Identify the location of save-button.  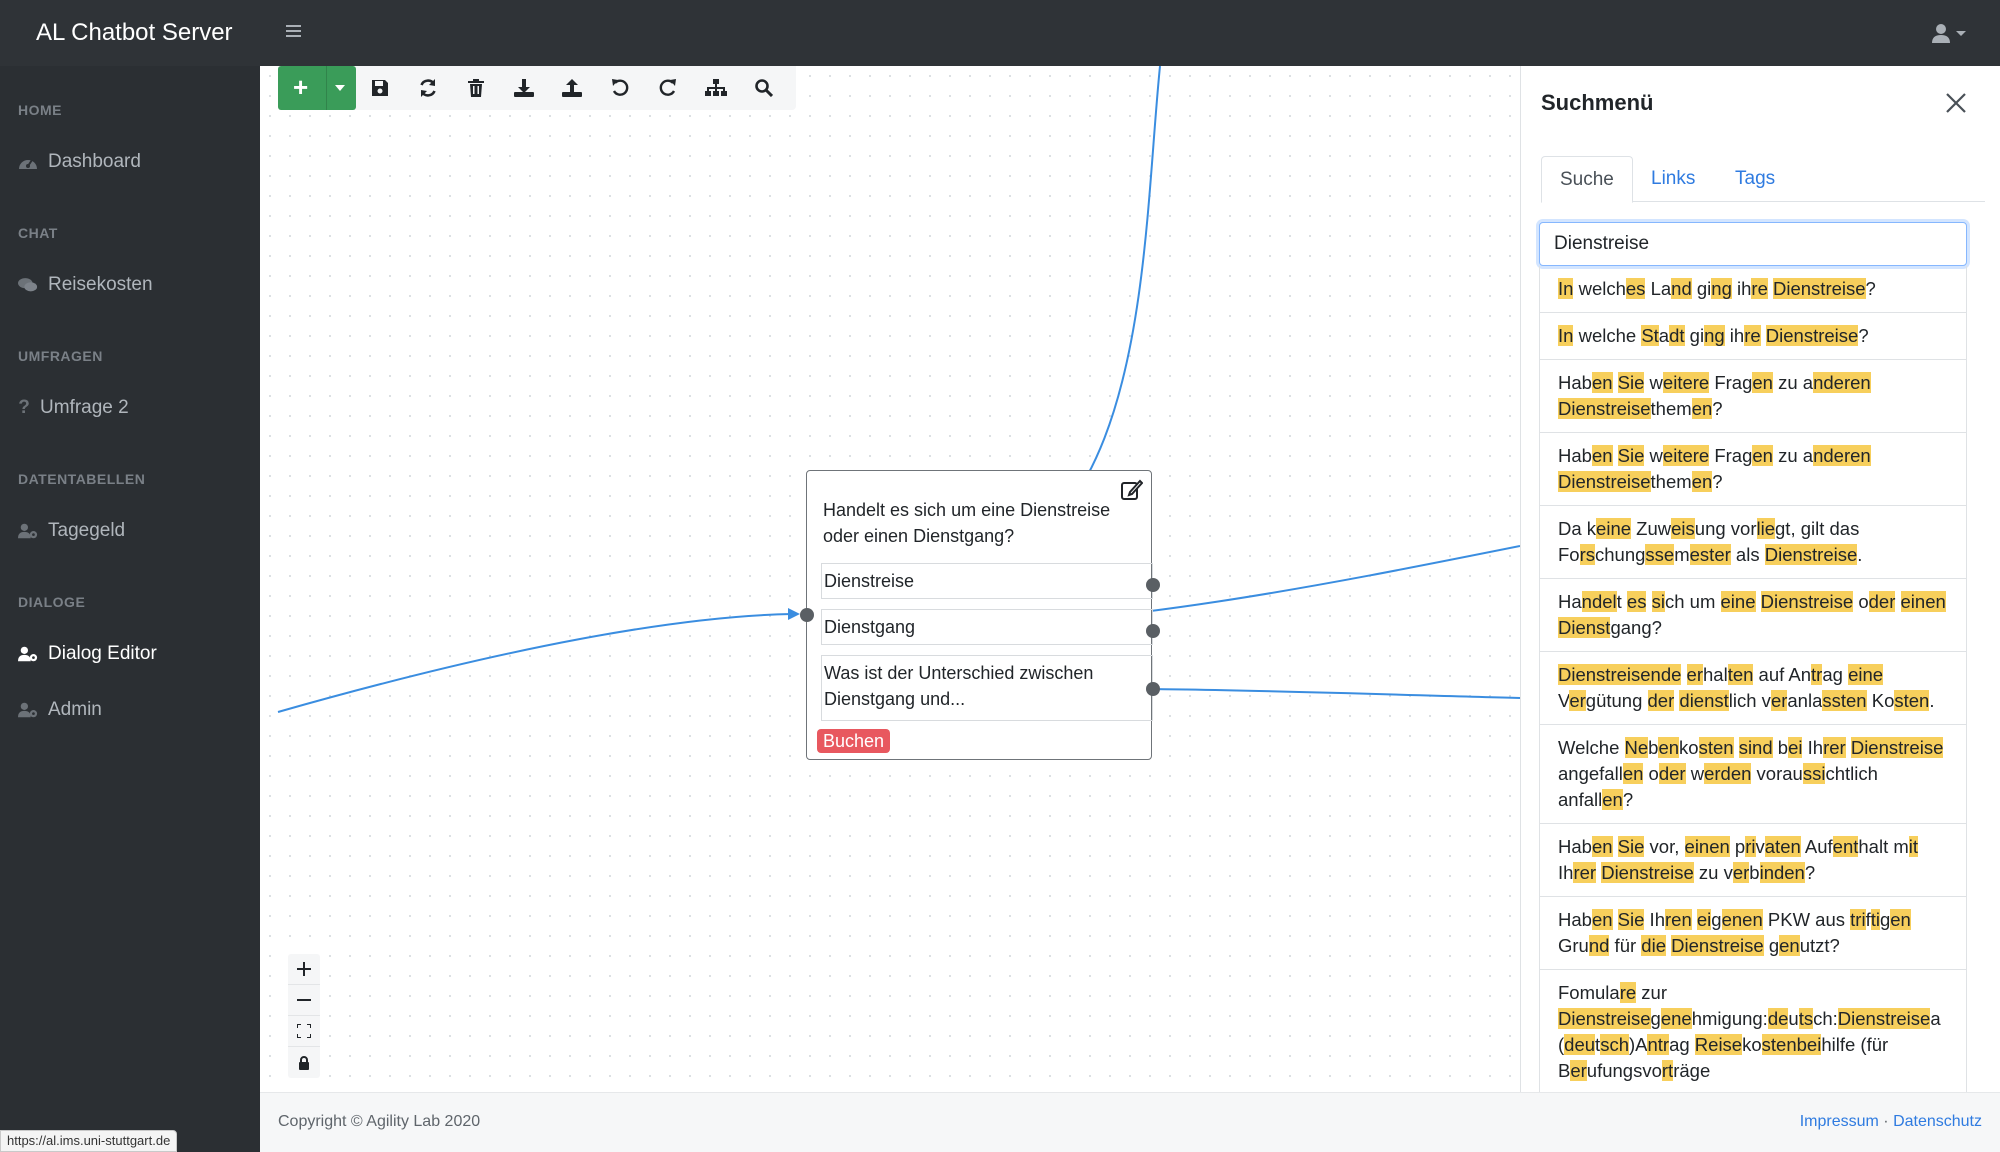
(380, 88).